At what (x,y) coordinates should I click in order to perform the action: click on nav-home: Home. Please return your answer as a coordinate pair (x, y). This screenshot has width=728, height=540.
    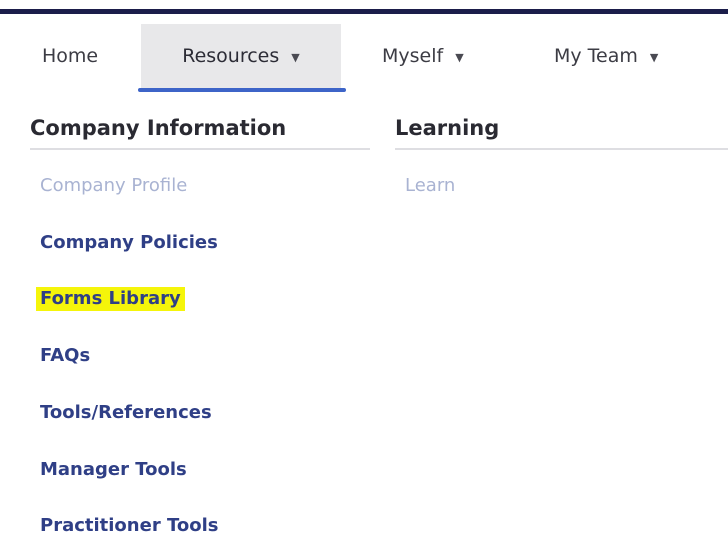
    Looking at the image, I should click on (70, 56).